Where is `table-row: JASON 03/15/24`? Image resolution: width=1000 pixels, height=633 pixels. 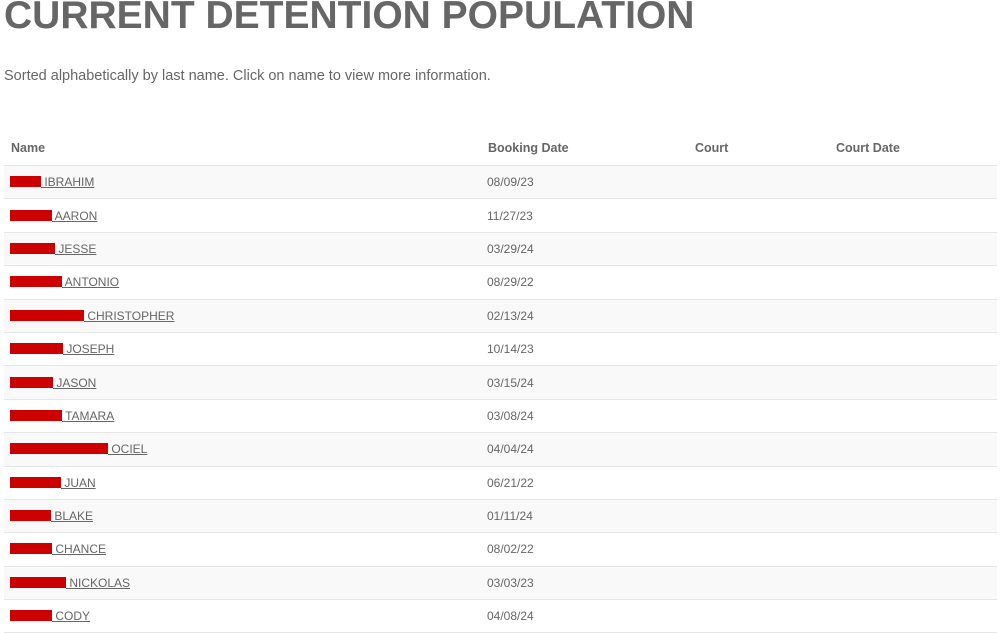
table-row: JASON 03/15/24 is located at coordinates (500, 382).